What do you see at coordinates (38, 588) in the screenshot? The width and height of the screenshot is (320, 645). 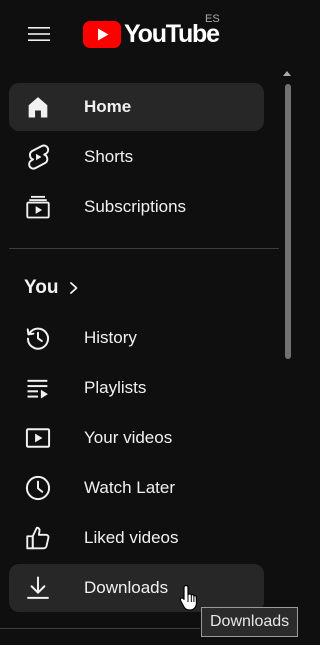 I see `downloads-icon` at bounding box center [38, 588].